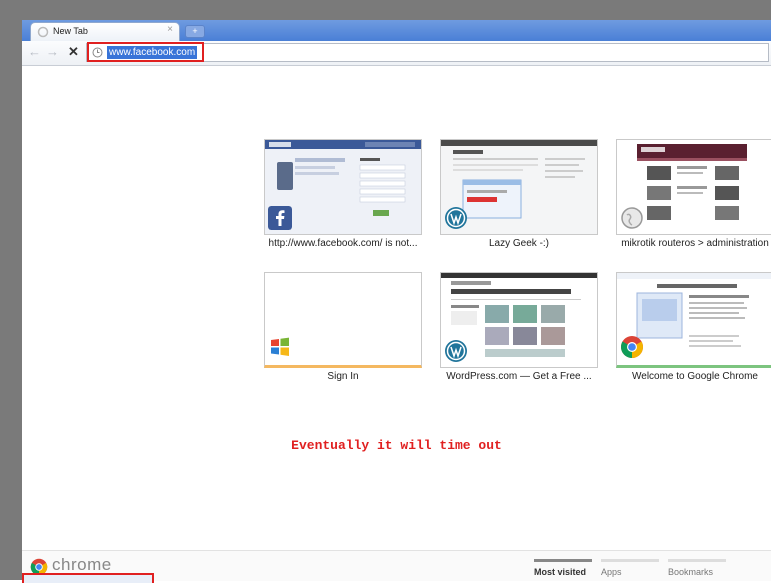  I want to click on footer-tab-most-visited: Most visited, so click(563, 568).